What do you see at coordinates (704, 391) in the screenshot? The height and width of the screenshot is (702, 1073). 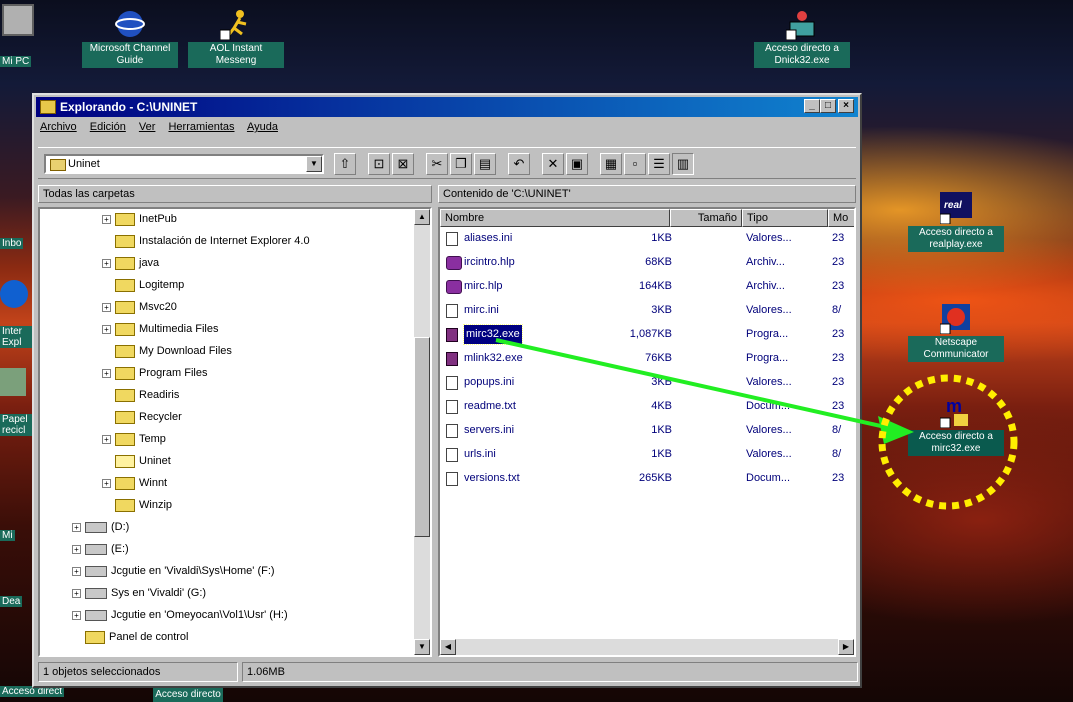 I see `green-arrow` at bounding box center [704, 391].